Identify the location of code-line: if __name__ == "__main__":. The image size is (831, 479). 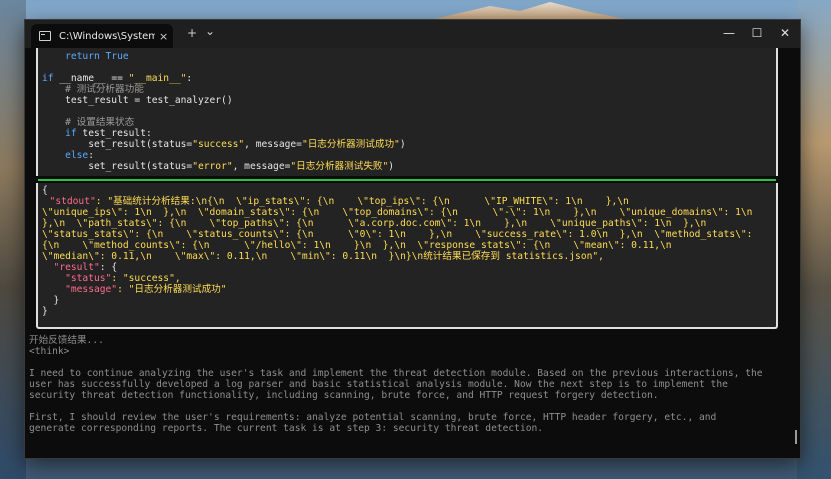
(117, 78).